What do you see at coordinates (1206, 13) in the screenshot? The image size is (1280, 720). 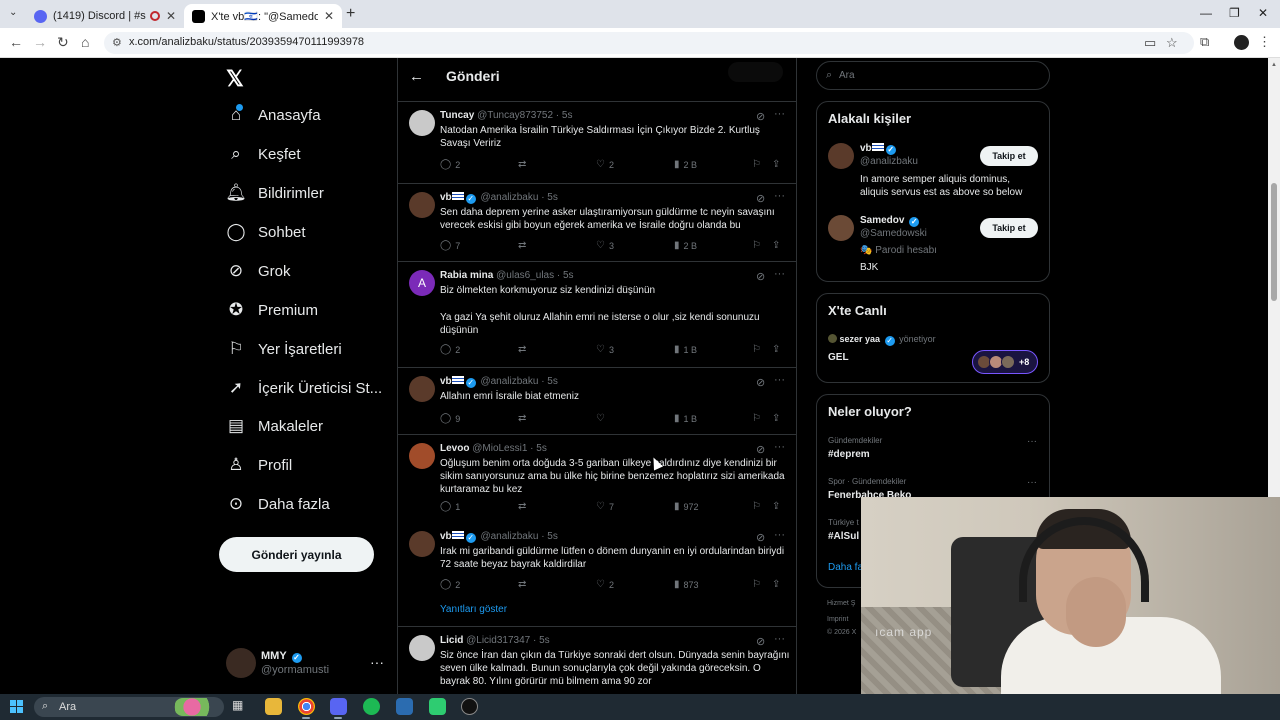 I see `minimize-icon: —` at bounding box center [1206, 13].